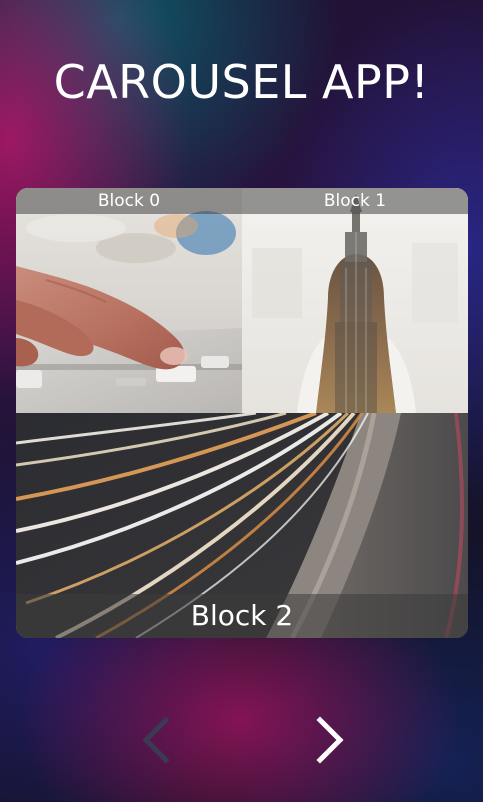  I want to click on hand-on-mixer-fader-photo, so click(129, 300).